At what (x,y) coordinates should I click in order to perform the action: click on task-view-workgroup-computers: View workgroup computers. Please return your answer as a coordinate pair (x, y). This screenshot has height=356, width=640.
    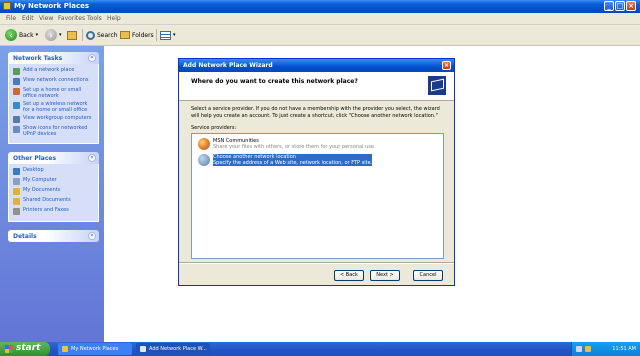
    Looking at the image, I should click on (53, 119).